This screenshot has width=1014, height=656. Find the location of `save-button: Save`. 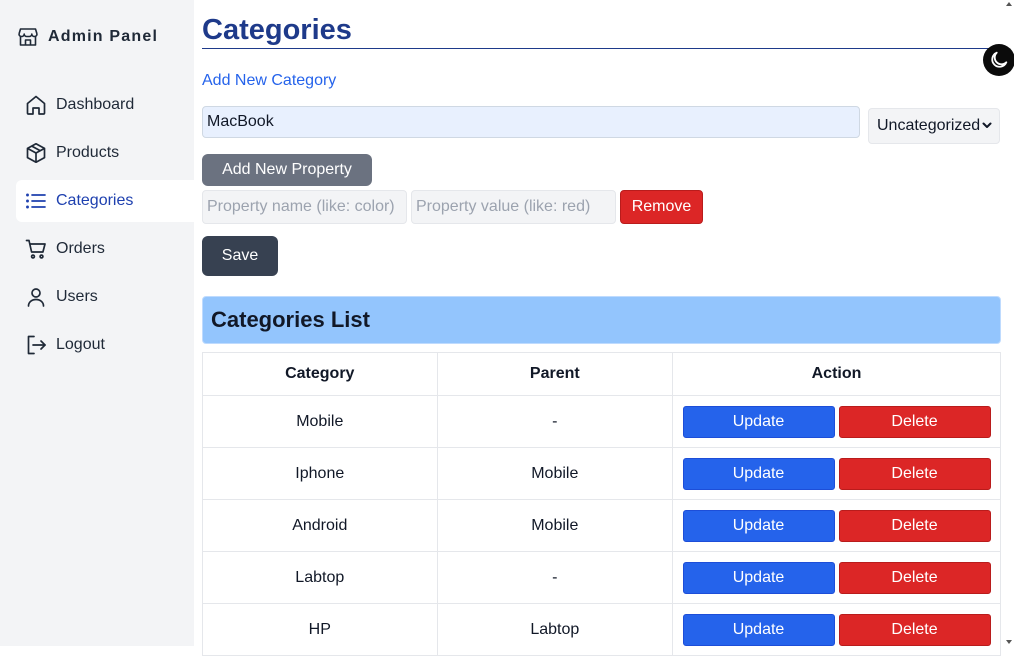

save-button: Save is located at coordinates (240, 256).